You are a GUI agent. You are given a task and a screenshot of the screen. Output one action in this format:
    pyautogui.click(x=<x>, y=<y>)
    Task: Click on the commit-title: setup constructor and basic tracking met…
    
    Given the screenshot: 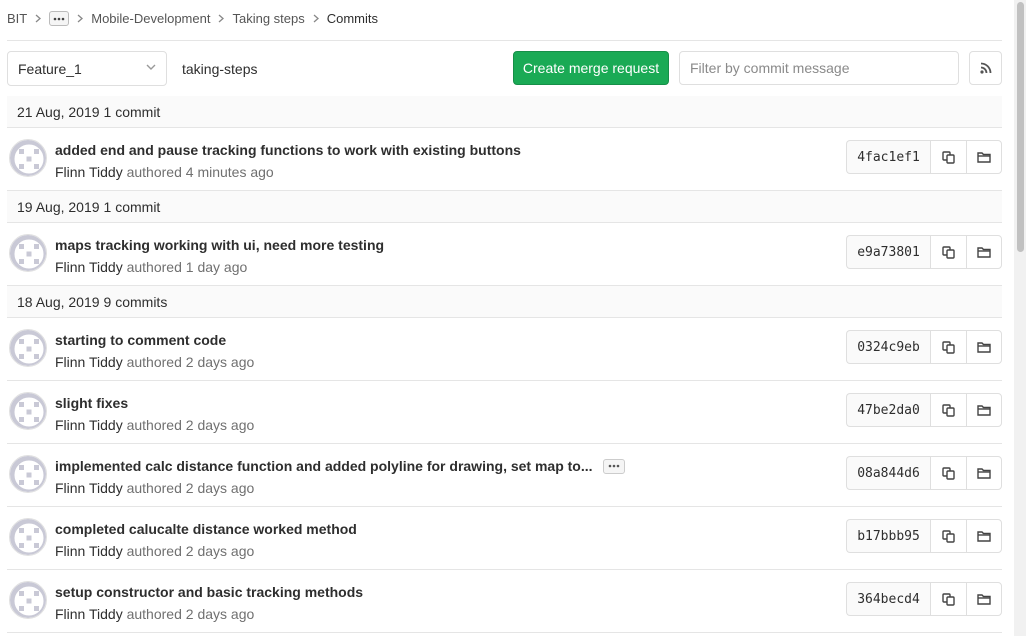 What is the action you would take?
    pyautogui.click(x=209, y=592)
    